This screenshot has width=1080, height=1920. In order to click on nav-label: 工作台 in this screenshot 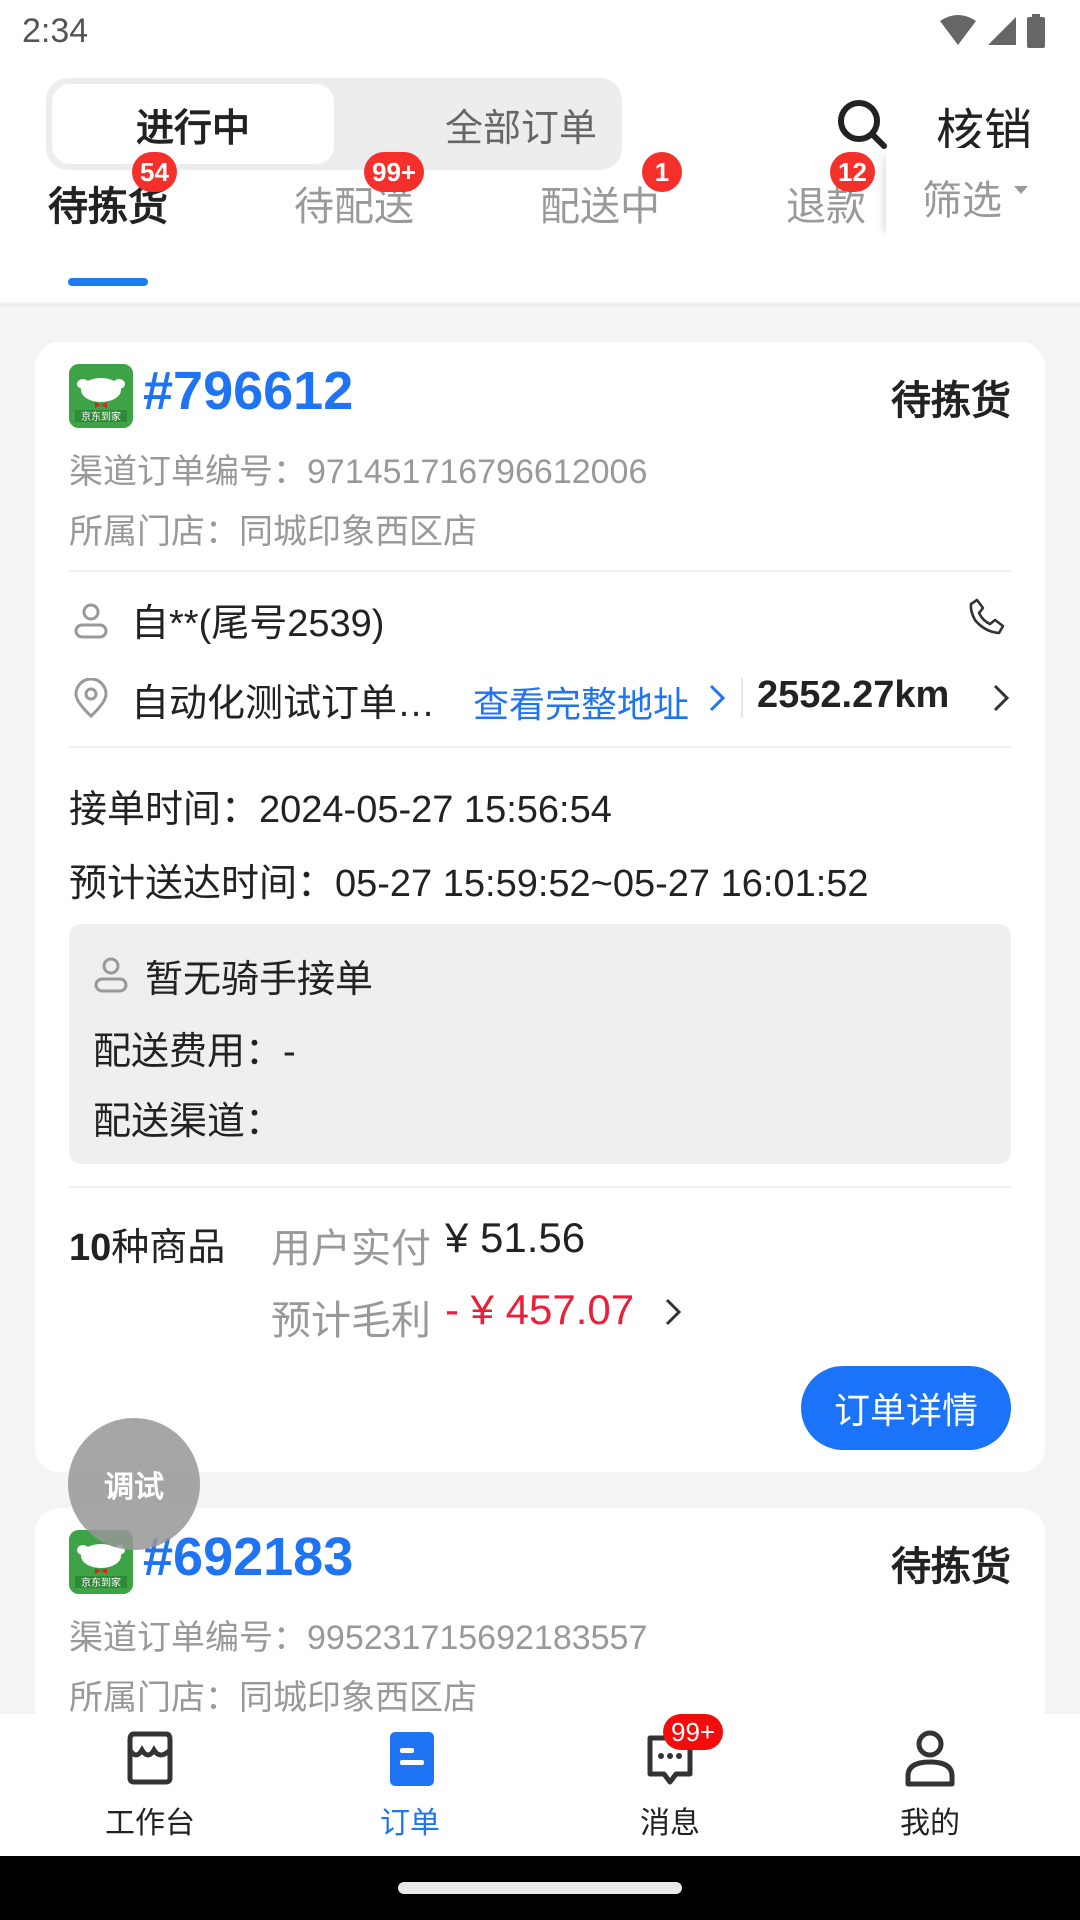, I will do `click(150, 1823)`.